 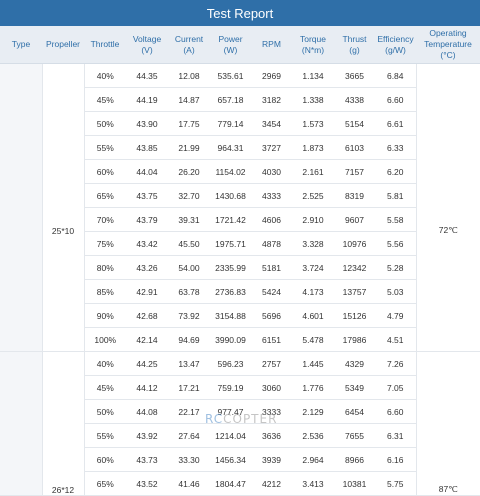 I want to click on throttle-cell: 55%, so click(x=104, y=435).